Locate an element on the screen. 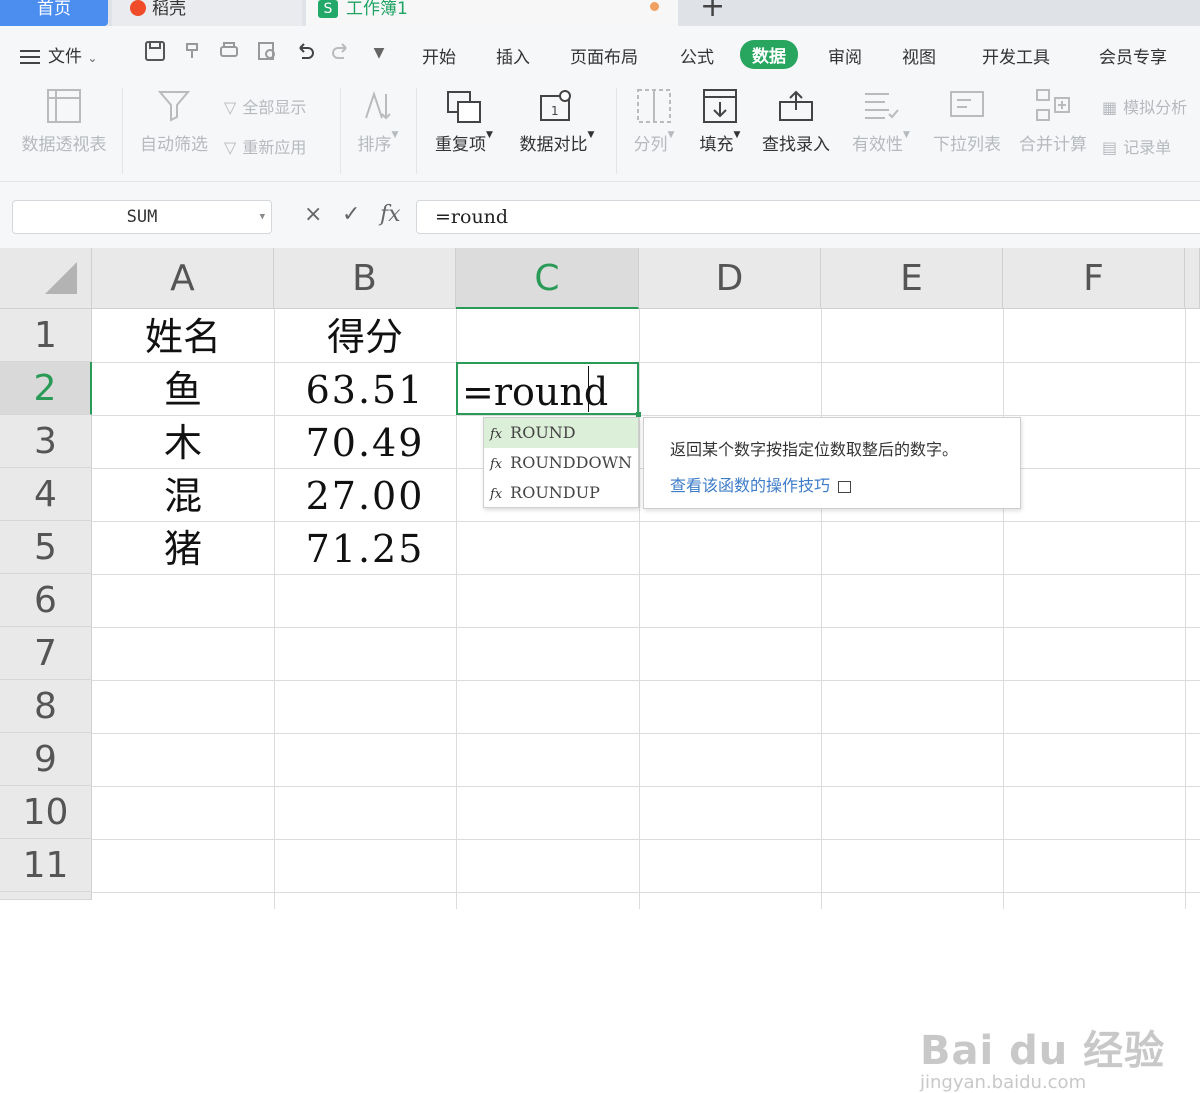  sort-icon is located at coordinates (378, 106).